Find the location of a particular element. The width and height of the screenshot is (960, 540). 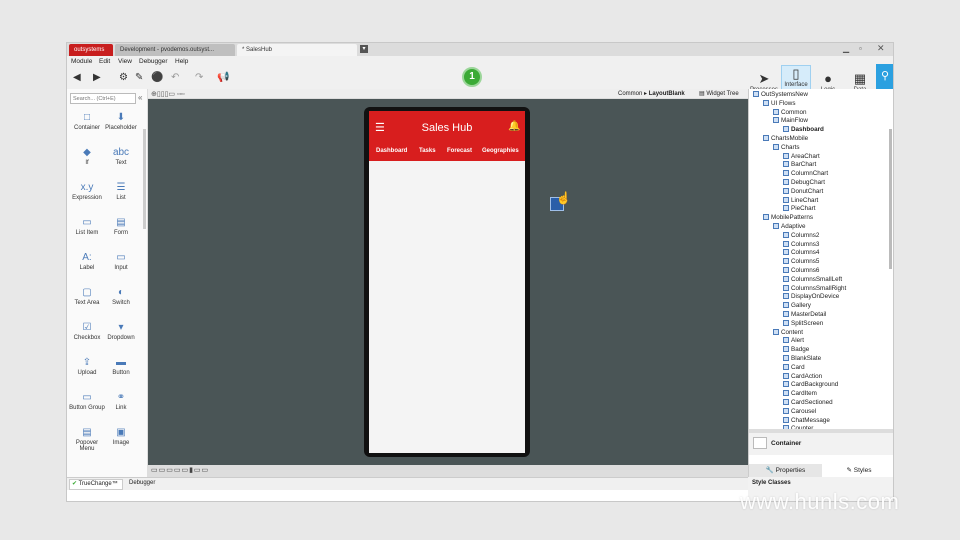

bell-icon: 🔔 is located at coordinates (514, 126).